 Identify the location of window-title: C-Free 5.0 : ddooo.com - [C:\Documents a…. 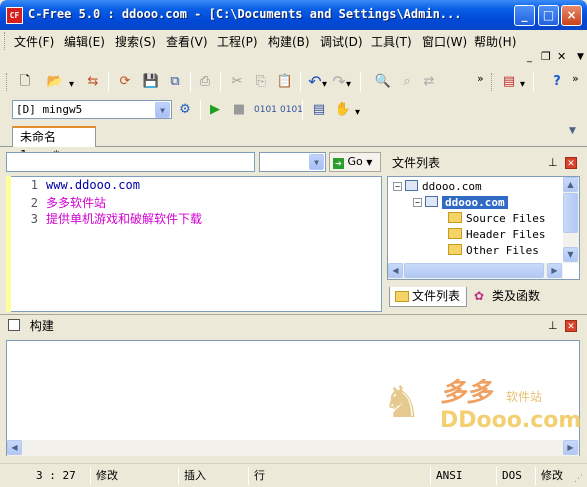
(245, 14).